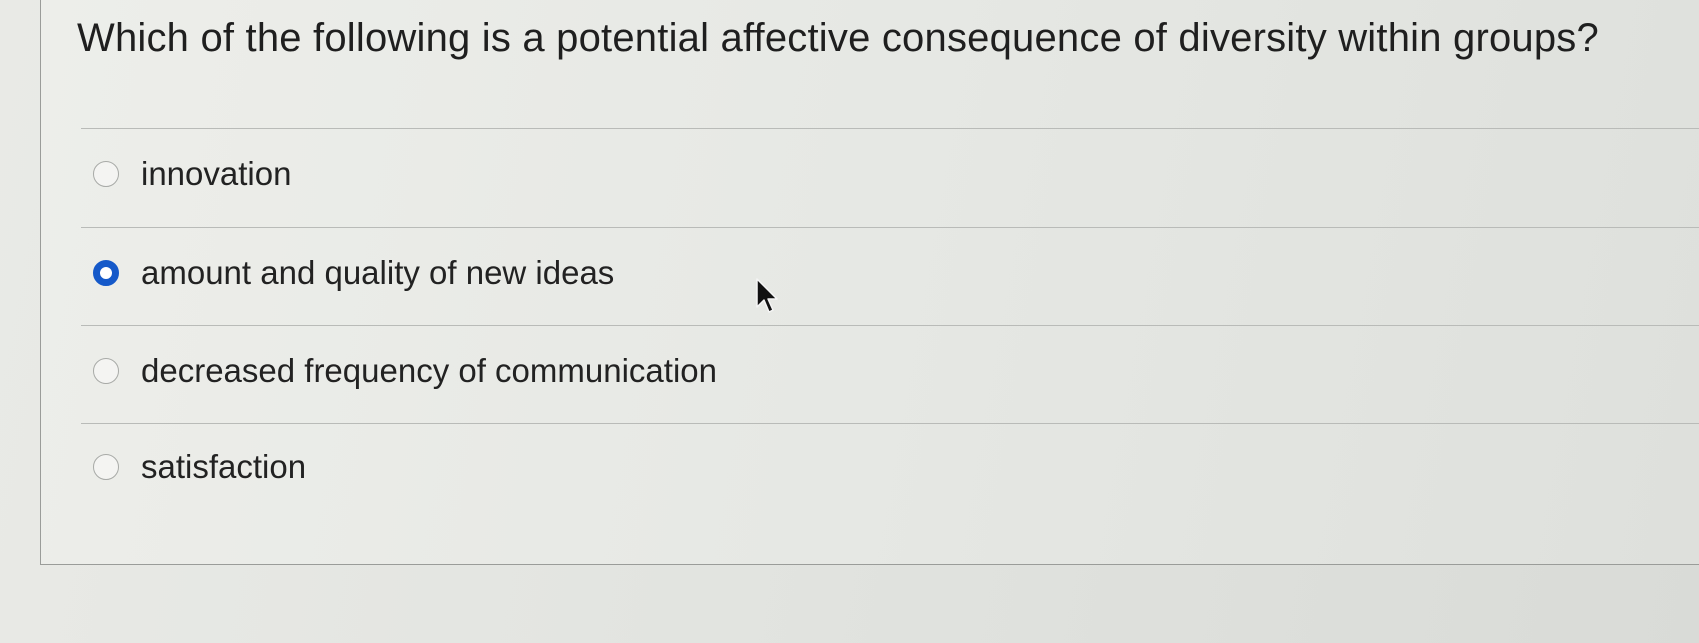 This screenshot has width=1699, height=643. What do you see at coordinates (224, 466) in the screenshot?
I see `option-label: satisfaction` at bounding box center [224, 466].